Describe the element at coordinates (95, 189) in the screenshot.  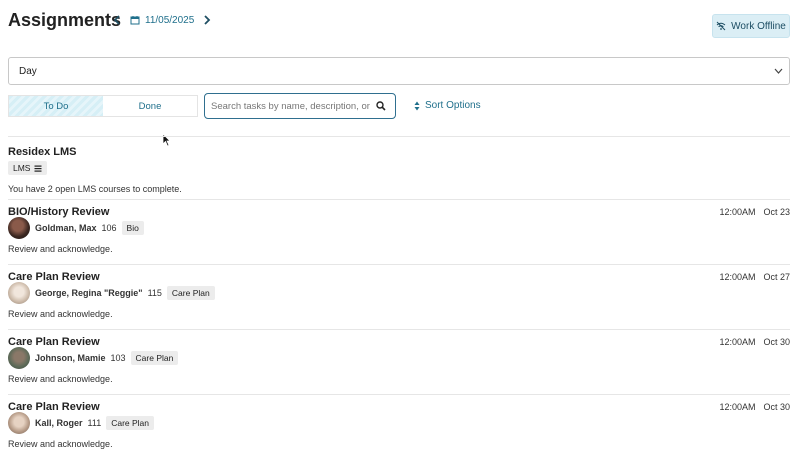
I see `lms-description: You have 2 open LMS courses to complete.` at that location.